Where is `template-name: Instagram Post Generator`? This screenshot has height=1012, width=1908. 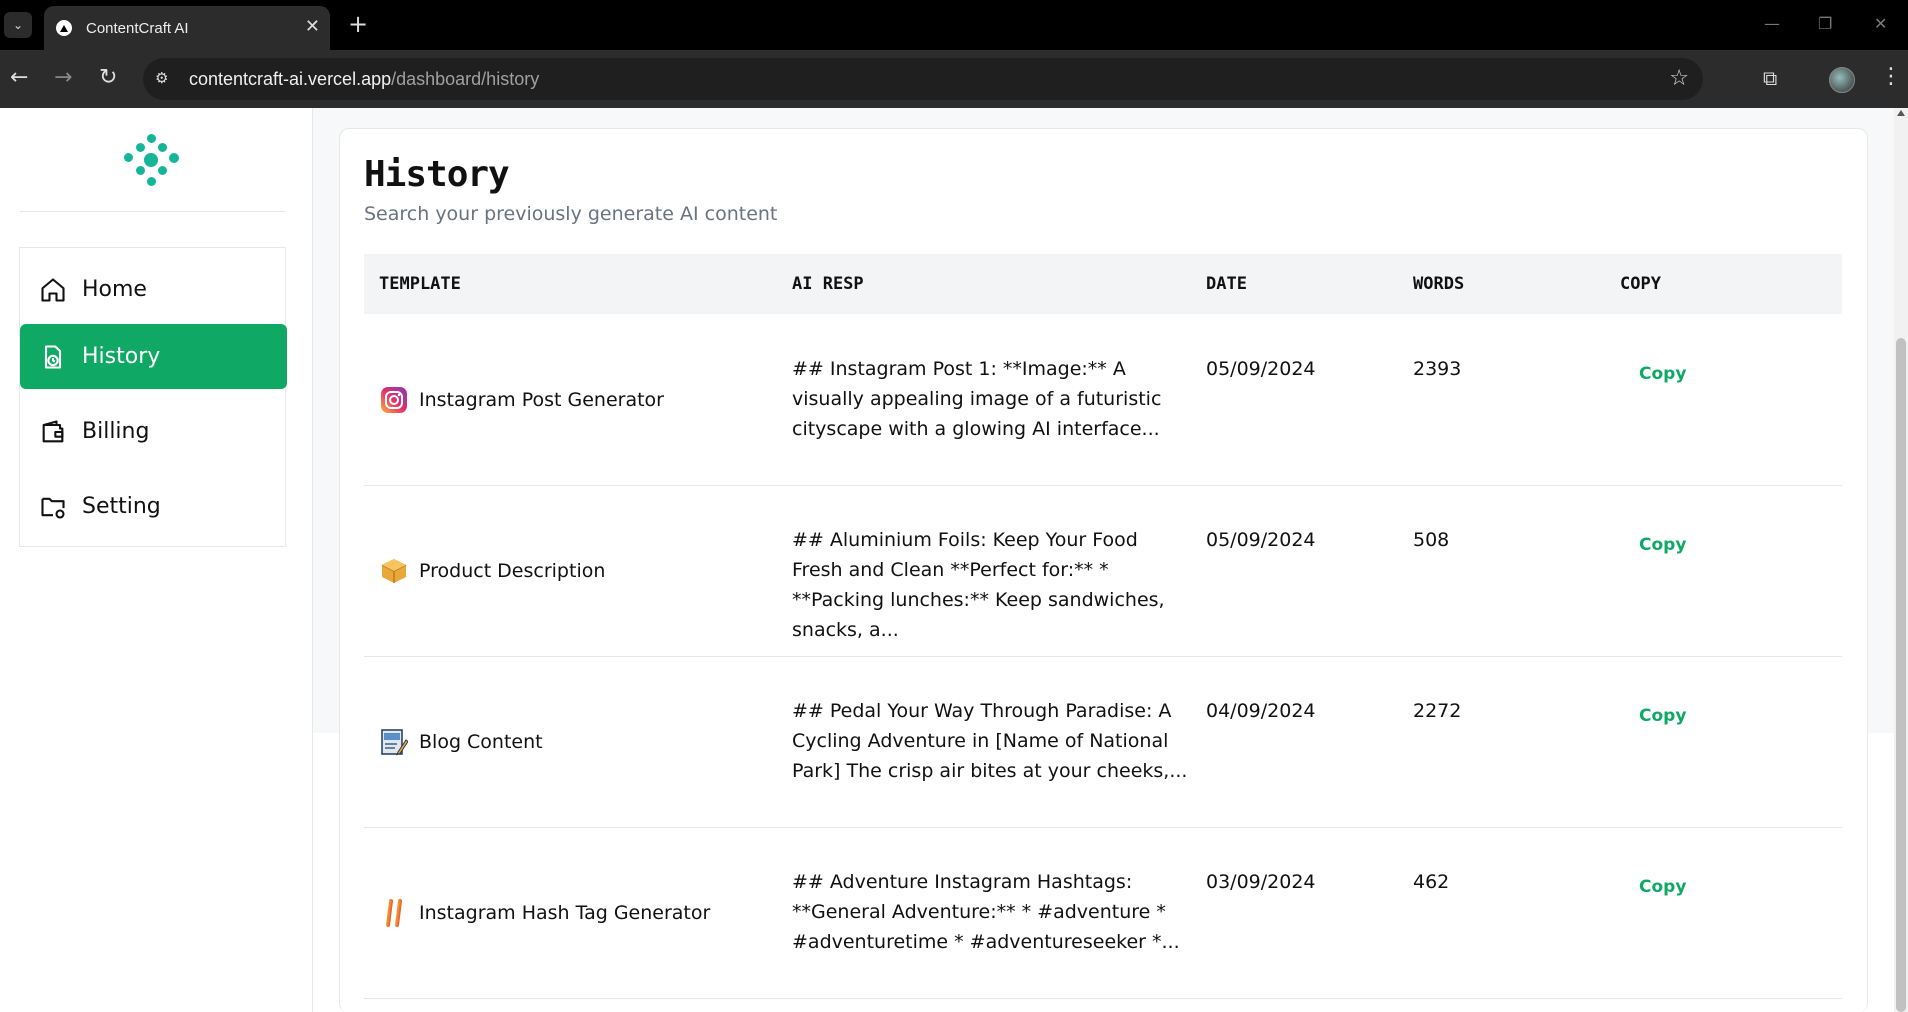
template-name: Instagram Post Generator is located at coordinates (541, 399).